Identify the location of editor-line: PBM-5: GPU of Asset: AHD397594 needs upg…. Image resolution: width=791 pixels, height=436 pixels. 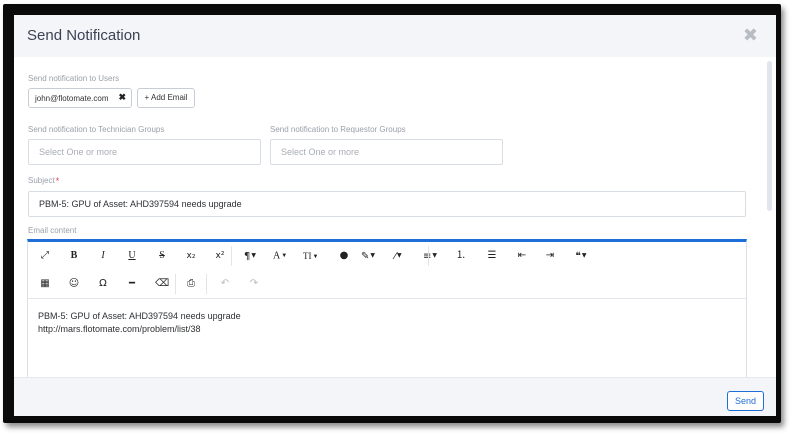
(139, 316).